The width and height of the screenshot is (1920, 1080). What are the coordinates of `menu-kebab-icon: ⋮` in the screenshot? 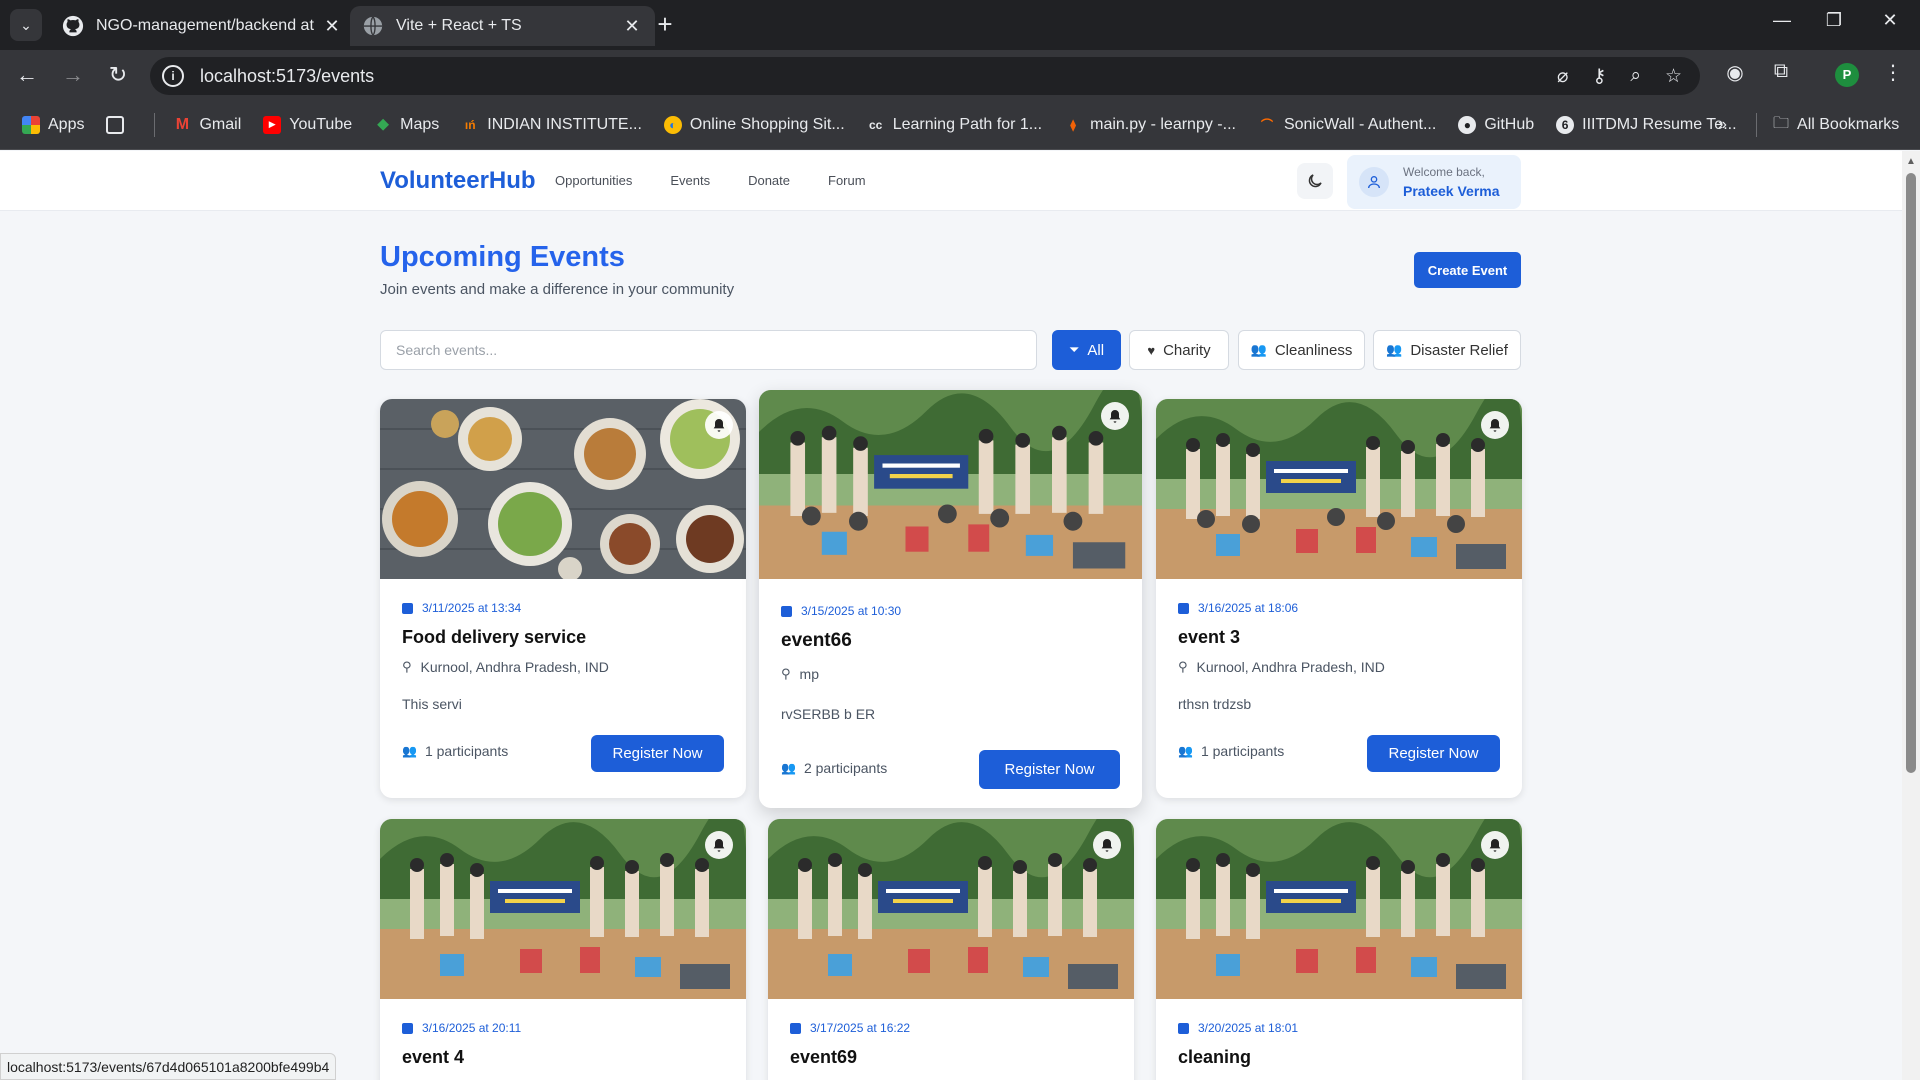 It's located at (1893, 72).